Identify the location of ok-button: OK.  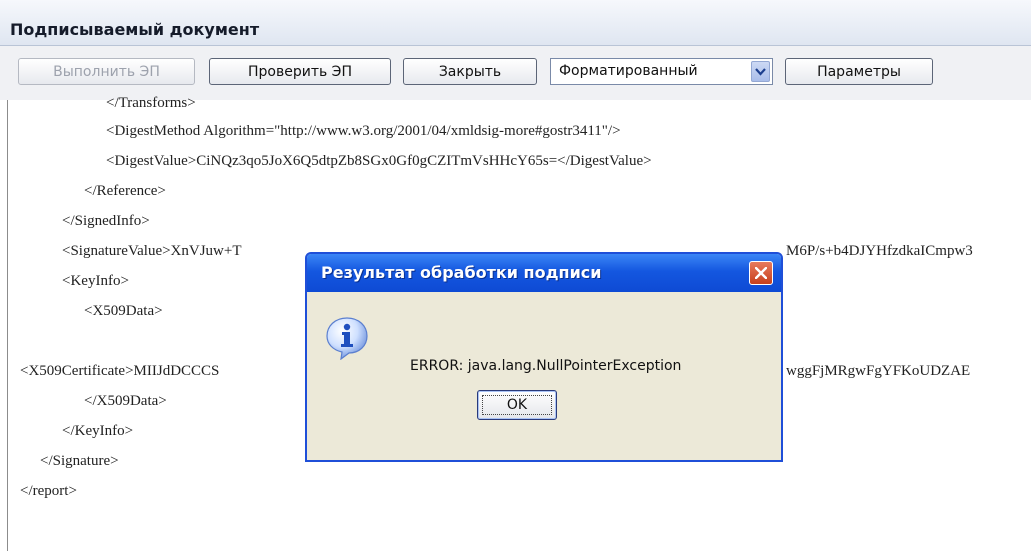
(517, 405).